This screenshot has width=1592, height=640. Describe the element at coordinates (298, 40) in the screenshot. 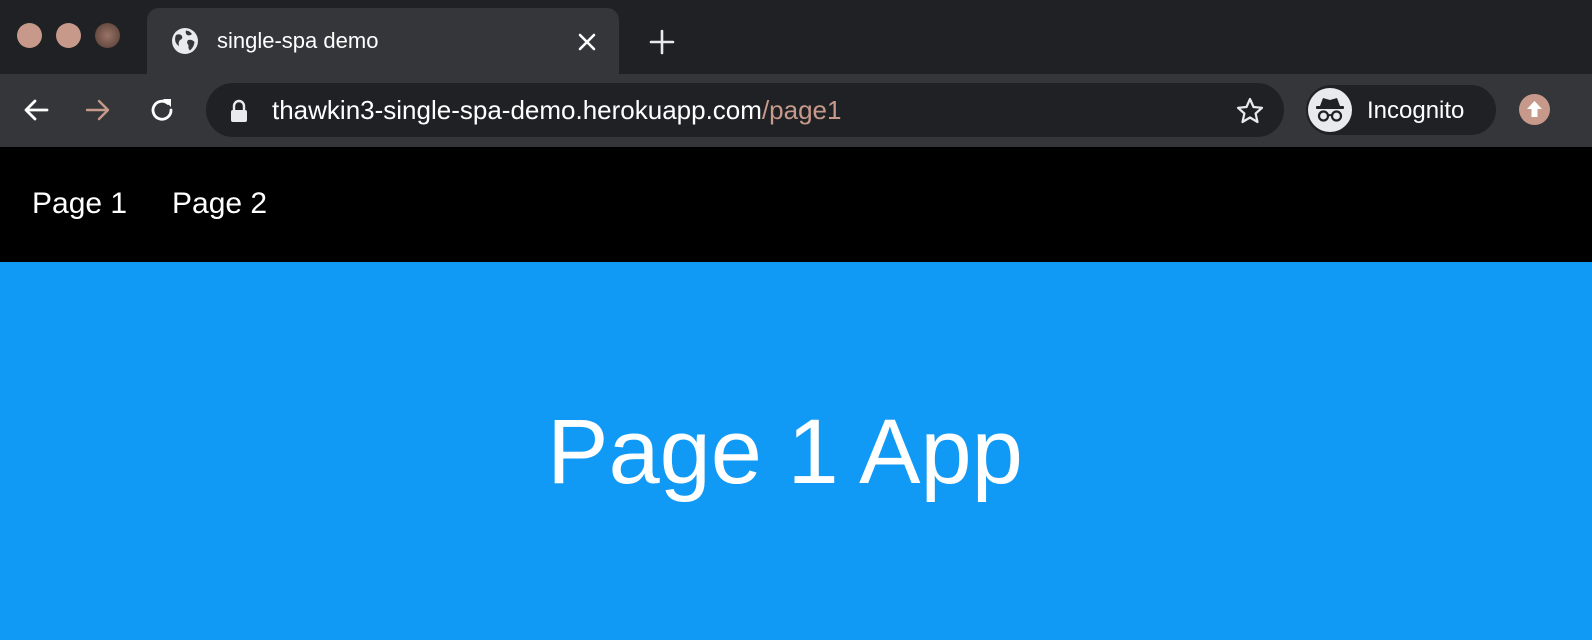

I see `tab-title: single-spa demo` at that location.